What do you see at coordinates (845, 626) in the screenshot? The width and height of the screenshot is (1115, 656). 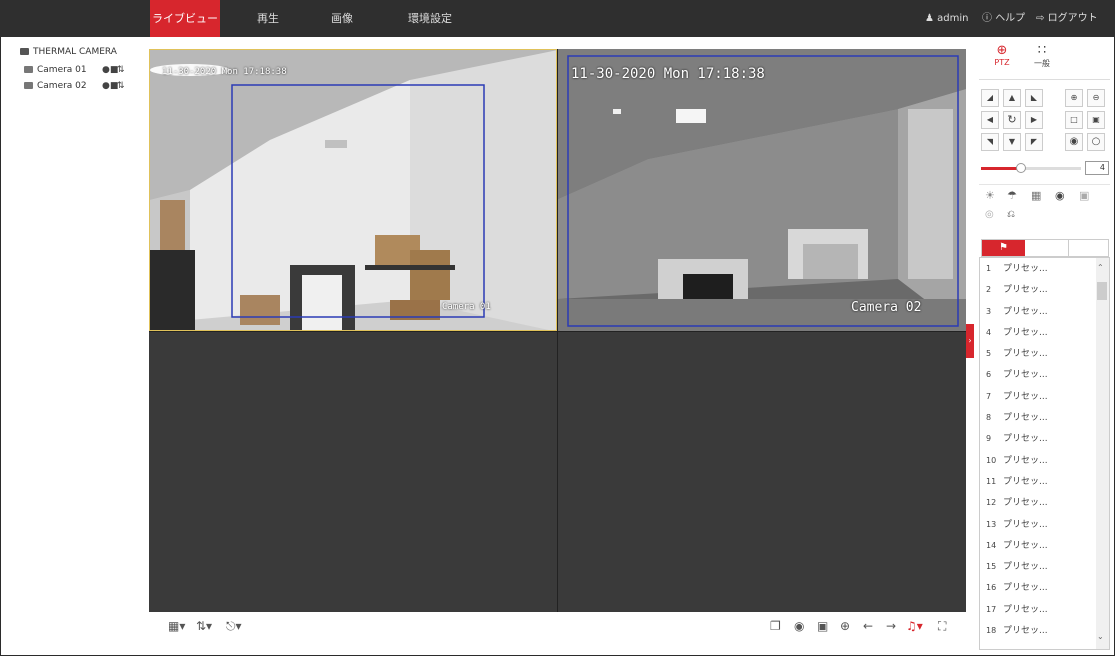 I see `zoom-icon: ⊕` at bounding box center [845, 626].